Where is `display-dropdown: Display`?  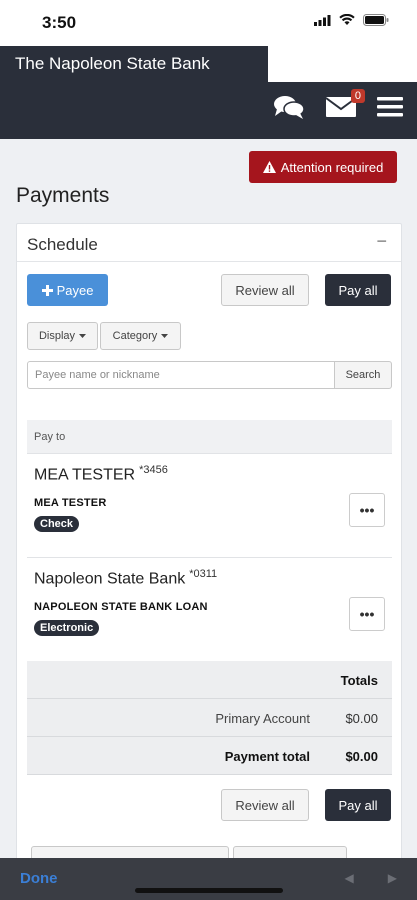
display-dropdown: Display is located at coordinates (62, 336).